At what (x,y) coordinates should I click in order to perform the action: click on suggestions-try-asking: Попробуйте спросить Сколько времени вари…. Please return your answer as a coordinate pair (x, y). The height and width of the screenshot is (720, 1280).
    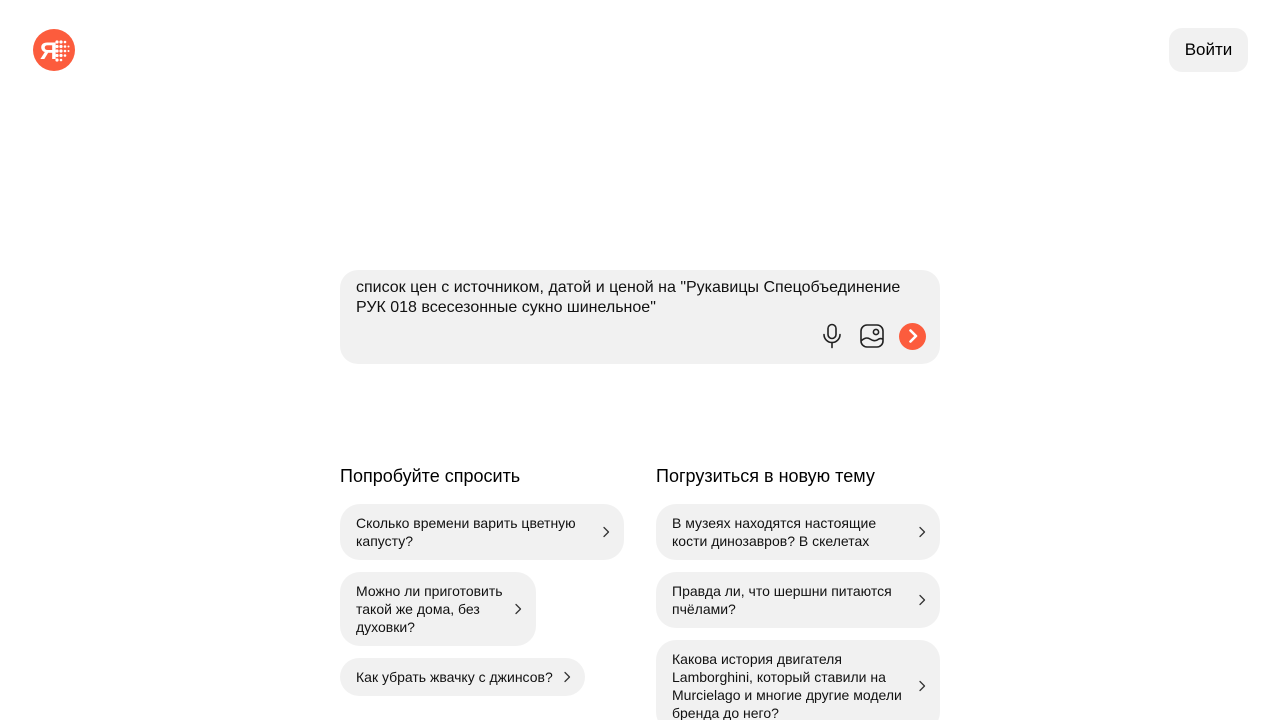
    Looking at the image, I should click on (482, 586).